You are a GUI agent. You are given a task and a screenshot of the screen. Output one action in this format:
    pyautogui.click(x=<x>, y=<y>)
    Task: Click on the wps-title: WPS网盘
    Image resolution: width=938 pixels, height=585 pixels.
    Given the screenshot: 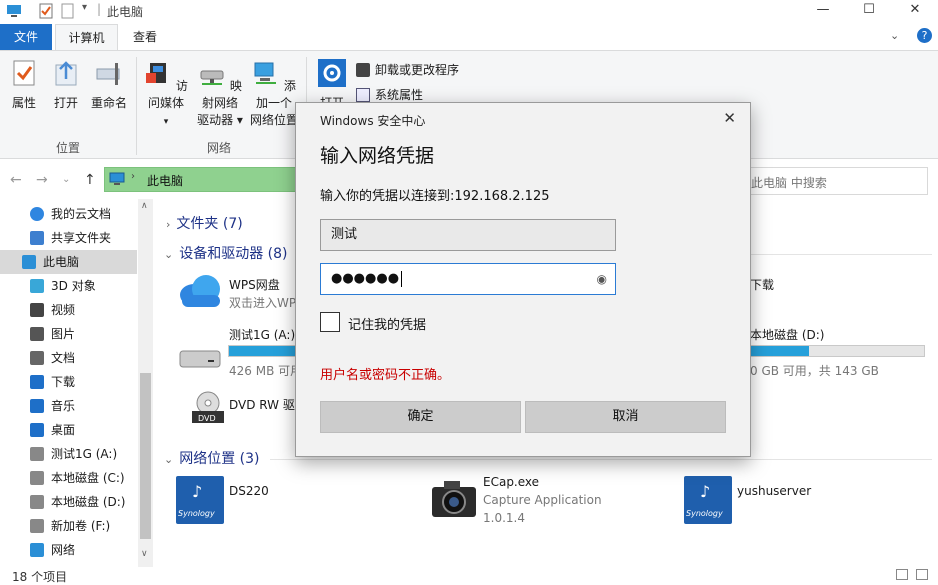 What is the action you would take?
    pyautogui.click(x=254, y=284)
    